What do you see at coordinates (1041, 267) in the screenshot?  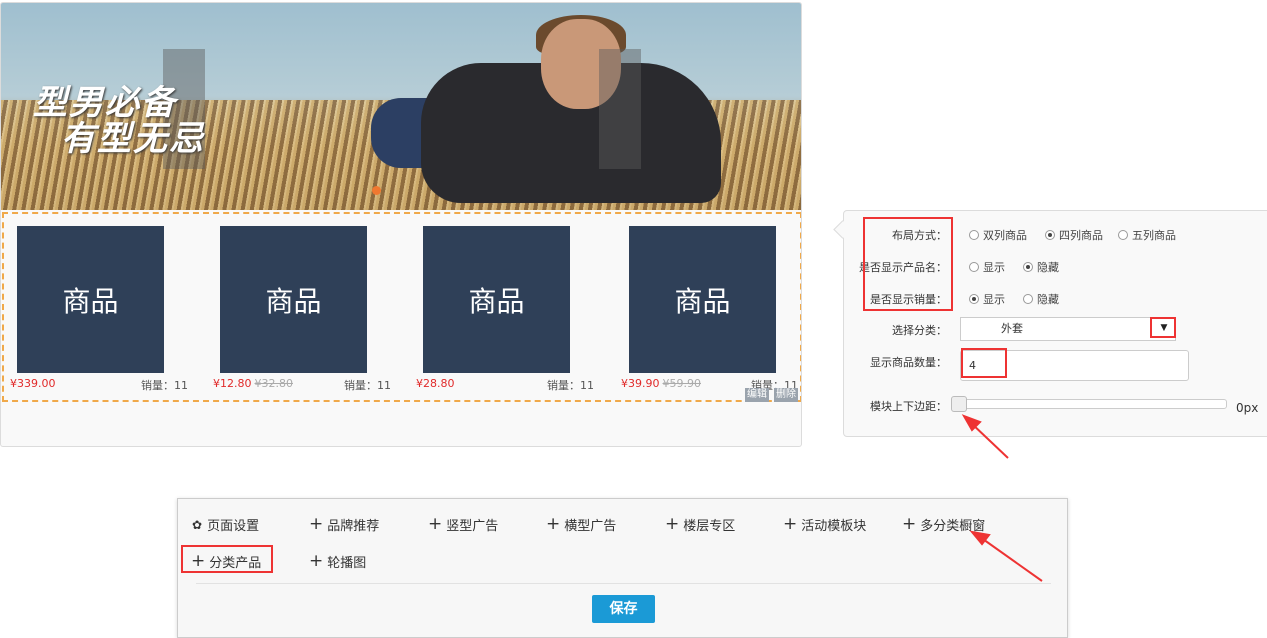 I see `show-name-option-hide: 隐藏` at bounding box center [1041, 267].